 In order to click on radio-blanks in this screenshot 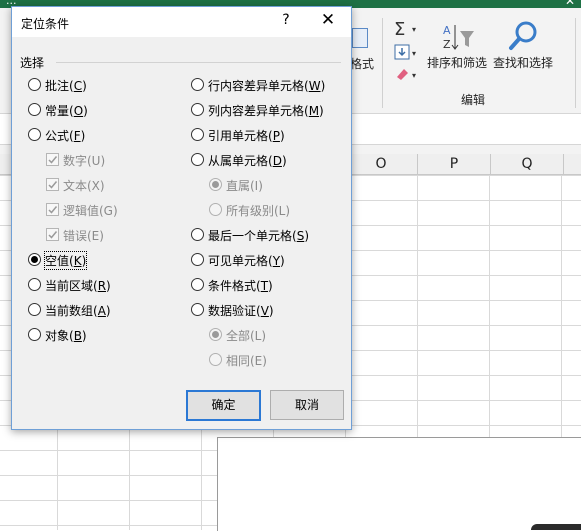, I will do `click(34, 259)`.